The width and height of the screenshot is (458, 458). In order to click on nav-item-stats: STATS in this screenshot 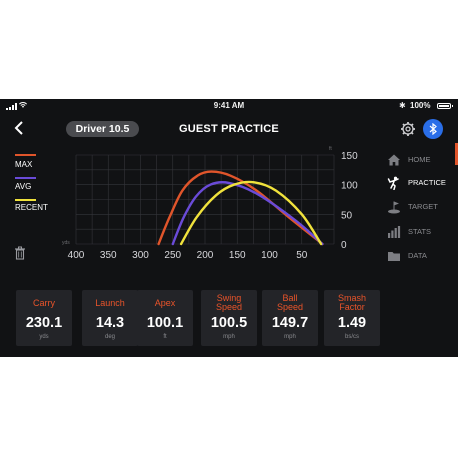, I will do `click(420, 232)`.